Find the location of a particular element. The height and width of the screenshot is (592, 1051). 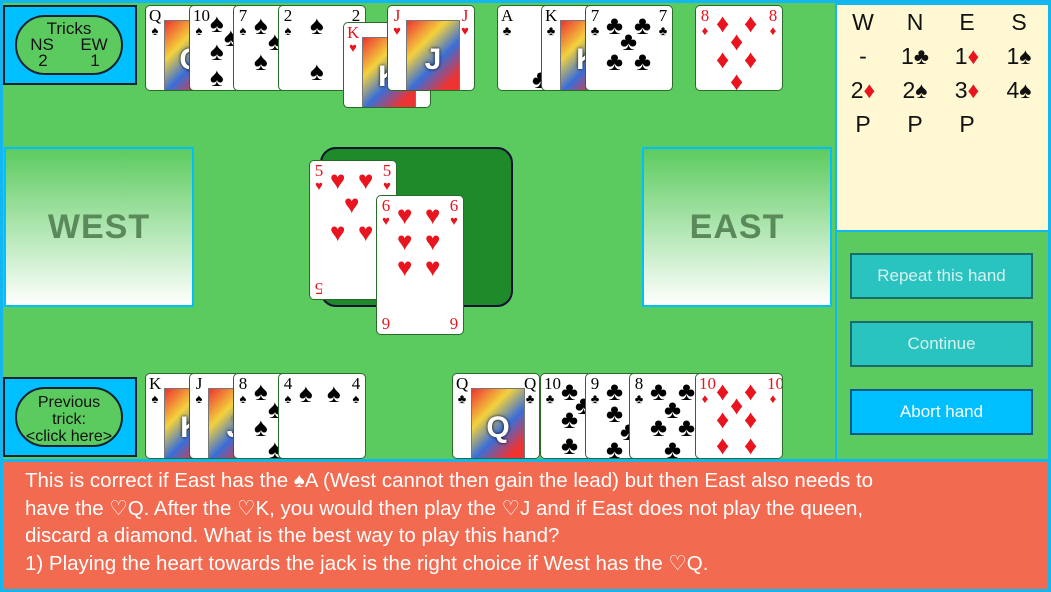

ns-tricks: 2 is located at coordinates (43, 60).